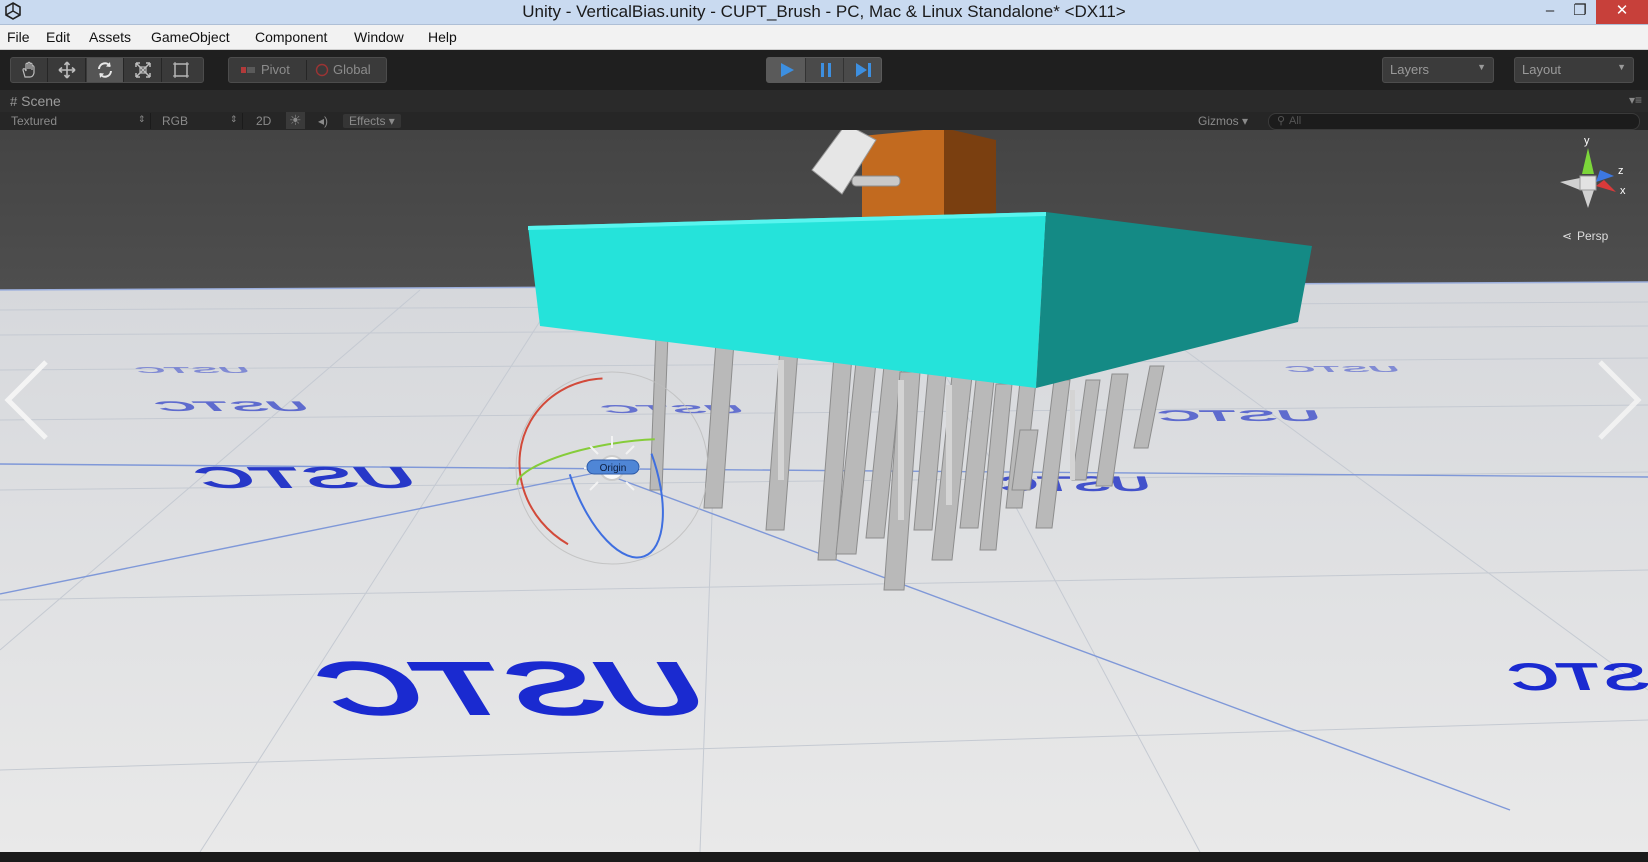  I want to click on menu-gameobject: GameObject, so click(190, 37).